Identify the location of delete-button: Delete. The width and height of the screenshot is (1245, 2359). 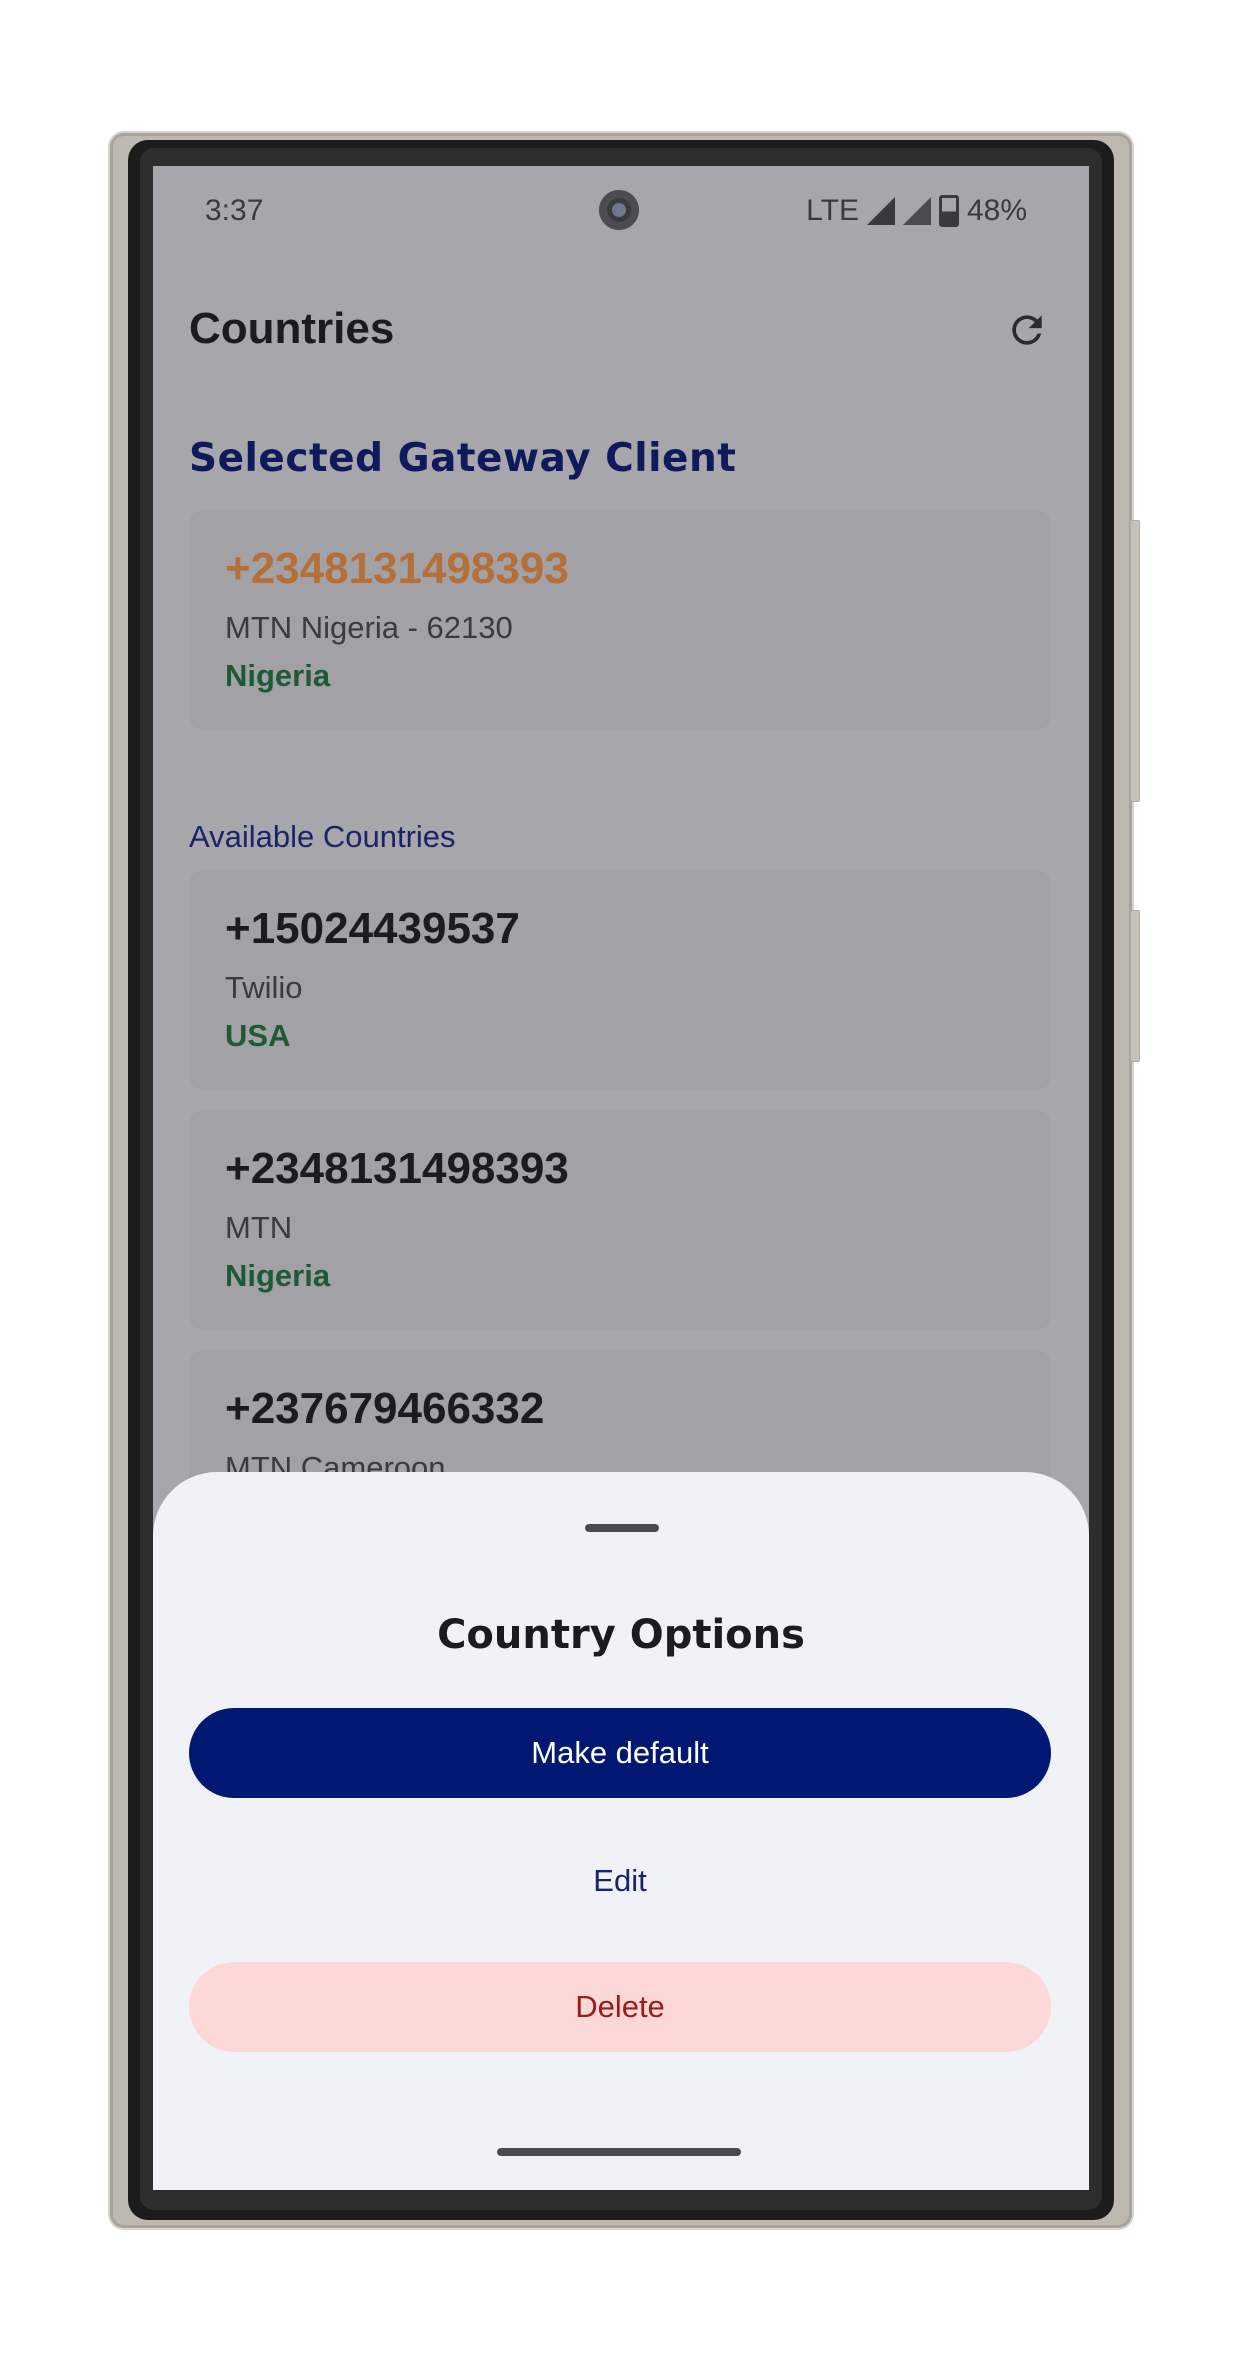
(620, 2007).